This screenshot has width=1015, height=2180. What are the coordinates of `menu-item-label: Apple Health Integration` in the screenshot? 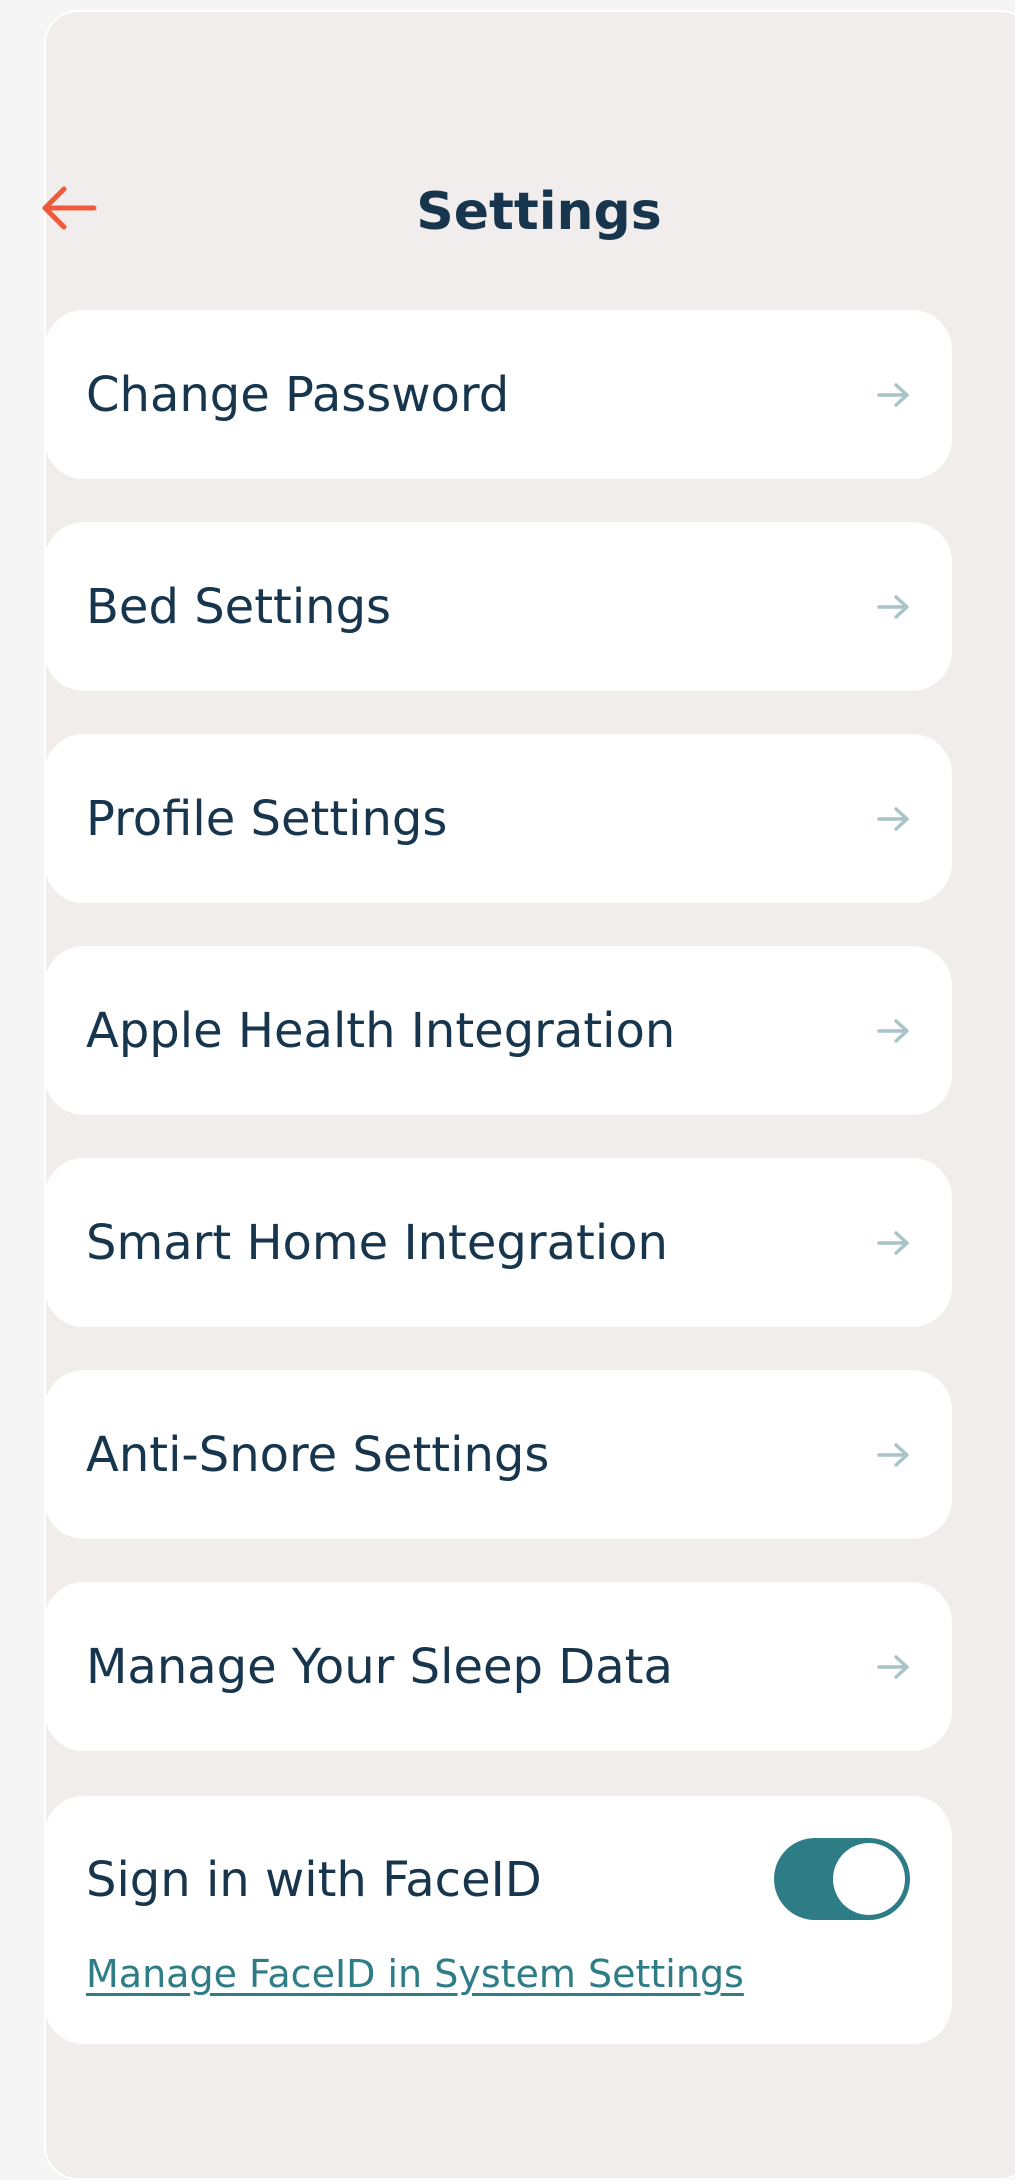 It's located at (381, 1030).